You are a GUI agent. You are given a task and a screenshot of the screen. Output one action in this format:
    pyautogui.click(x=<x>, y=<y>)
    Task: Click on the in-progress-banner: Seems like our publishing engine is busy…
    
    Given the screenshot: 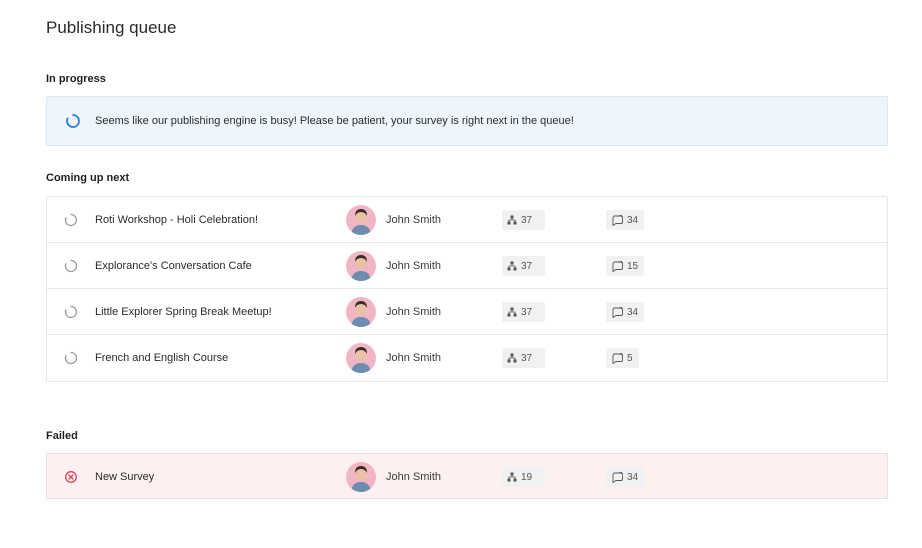 What is the action you would take?
    pyautogui.click(x=467, y=121)
    